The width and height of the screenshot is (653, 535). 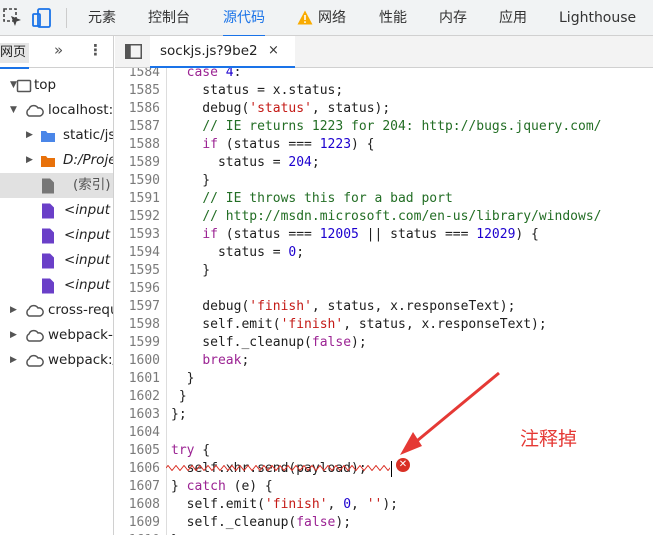 I want to click on file-tab-sockjs: sockjs.js?9be2 ×, so click(x=222, y=52).